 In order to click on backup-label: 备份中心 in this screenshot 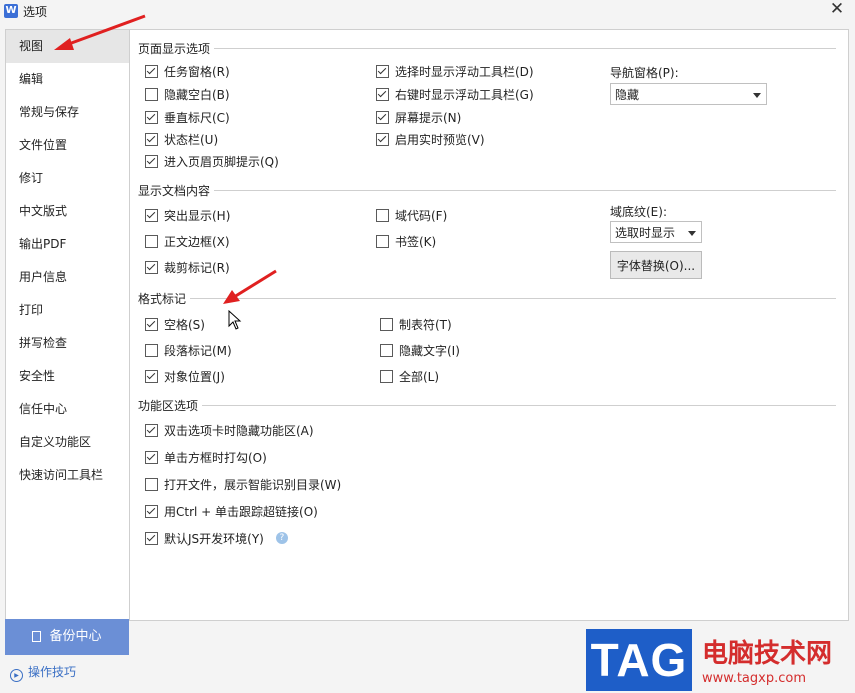, I will do `click(75, 636)`.